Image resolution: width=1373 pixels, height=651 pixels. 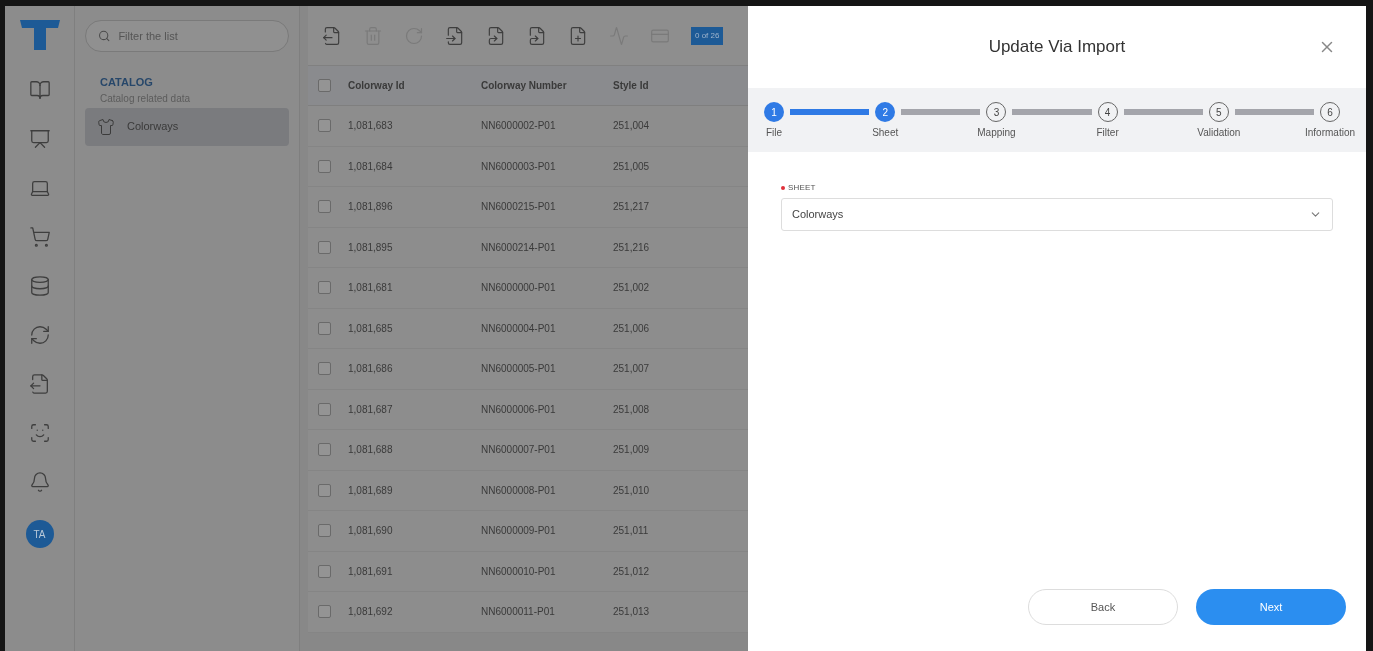 I want to click on face-scan-icon, so click(x=39, y=433).